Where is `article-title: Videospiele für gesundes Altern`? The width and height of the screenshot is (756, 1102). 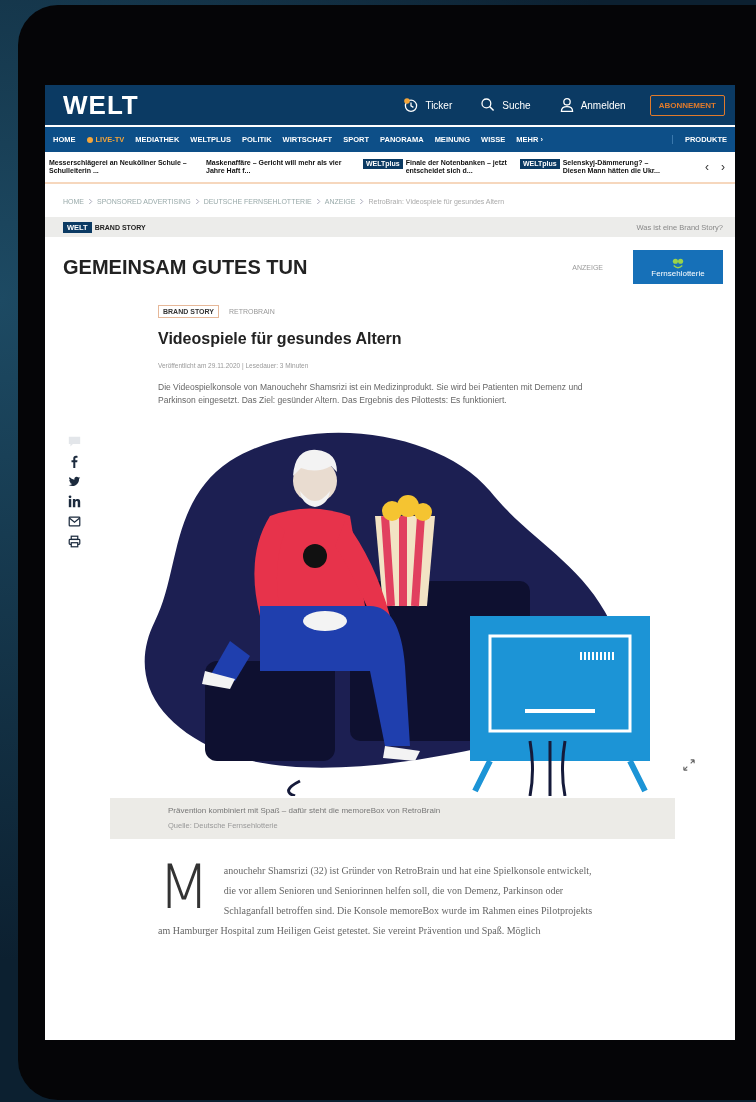
article-title: Videospiele für gesundes Altern is located at coordinates (280, 339).